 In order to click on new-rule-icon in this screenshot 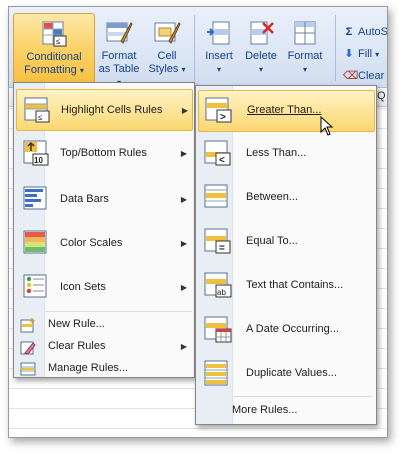, I will do `click(27, 325)`.